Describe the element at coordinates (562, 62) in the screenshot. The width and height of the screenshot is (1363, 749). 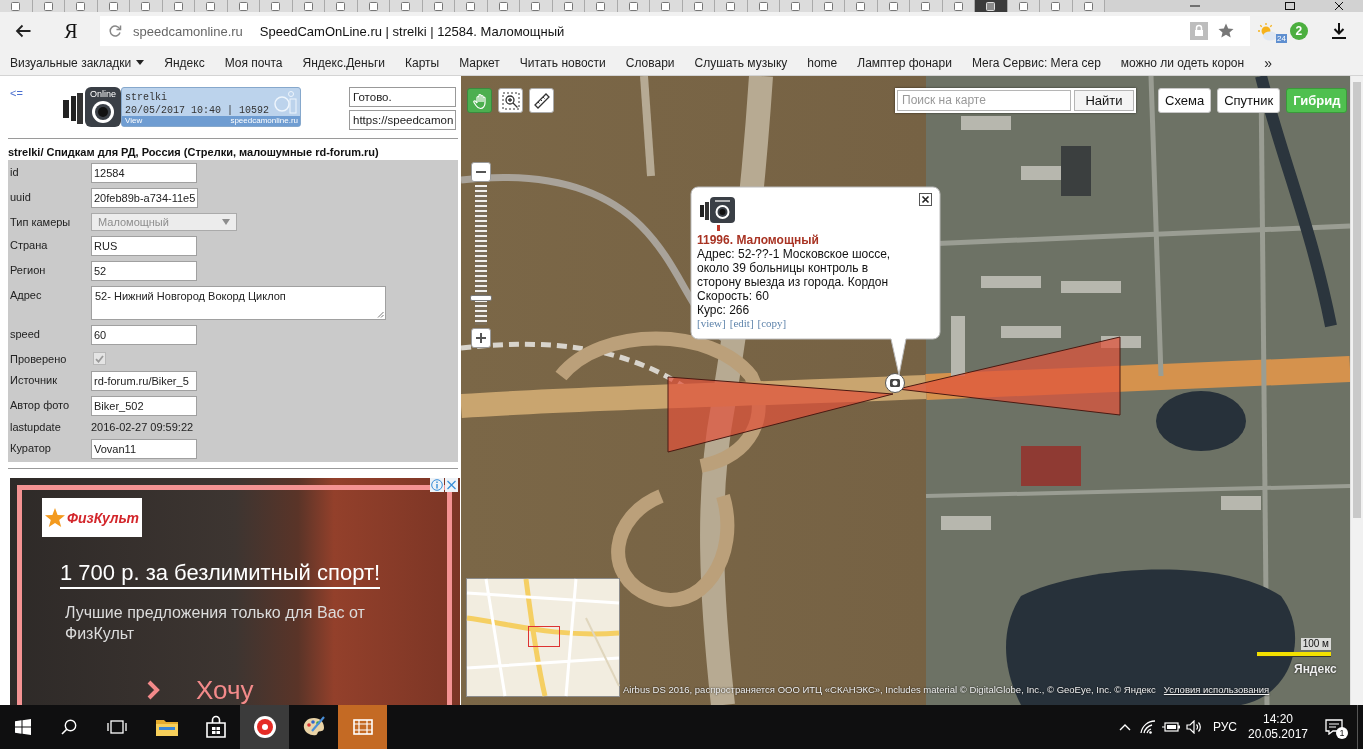
I see `bookmark-link: Читать новости` at that location.